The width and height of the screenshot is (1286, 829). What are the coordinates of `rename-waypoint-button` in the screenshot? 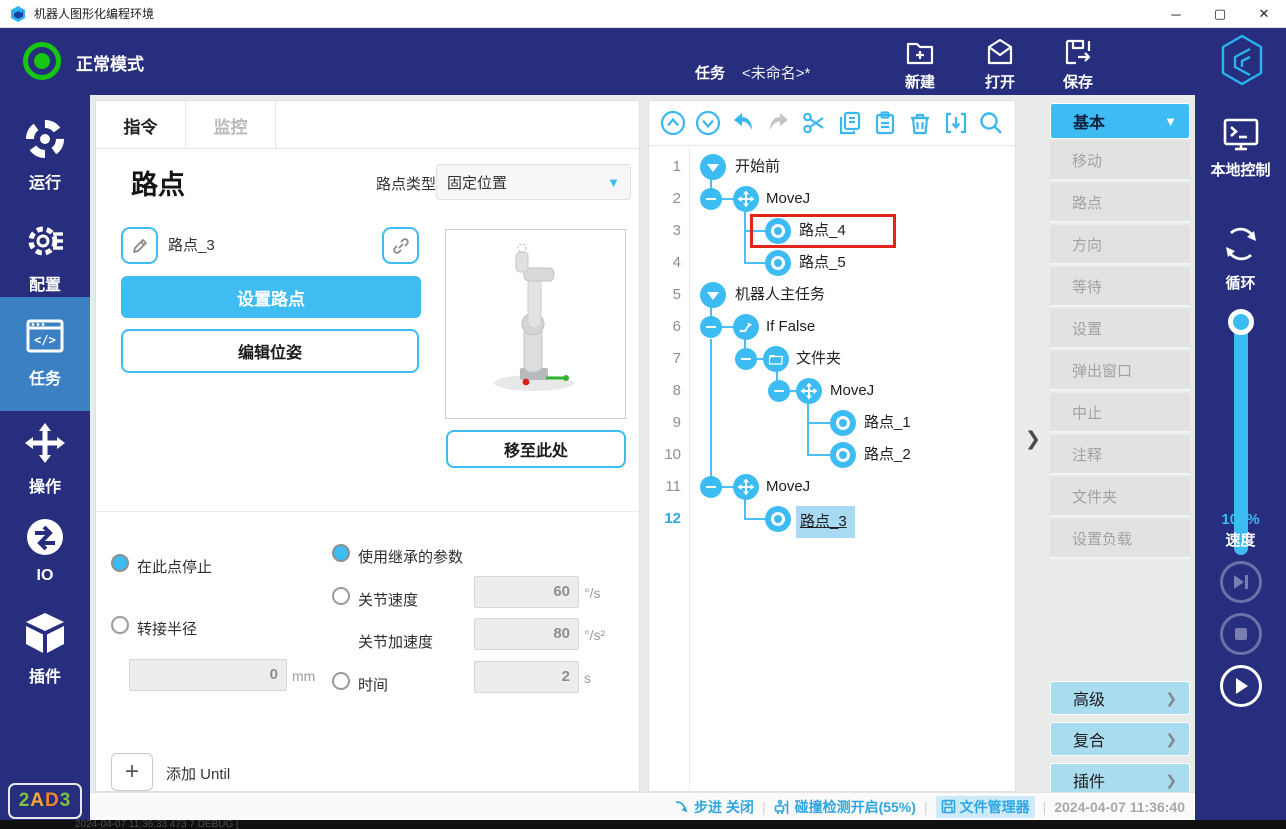 It's located at (139, 245).